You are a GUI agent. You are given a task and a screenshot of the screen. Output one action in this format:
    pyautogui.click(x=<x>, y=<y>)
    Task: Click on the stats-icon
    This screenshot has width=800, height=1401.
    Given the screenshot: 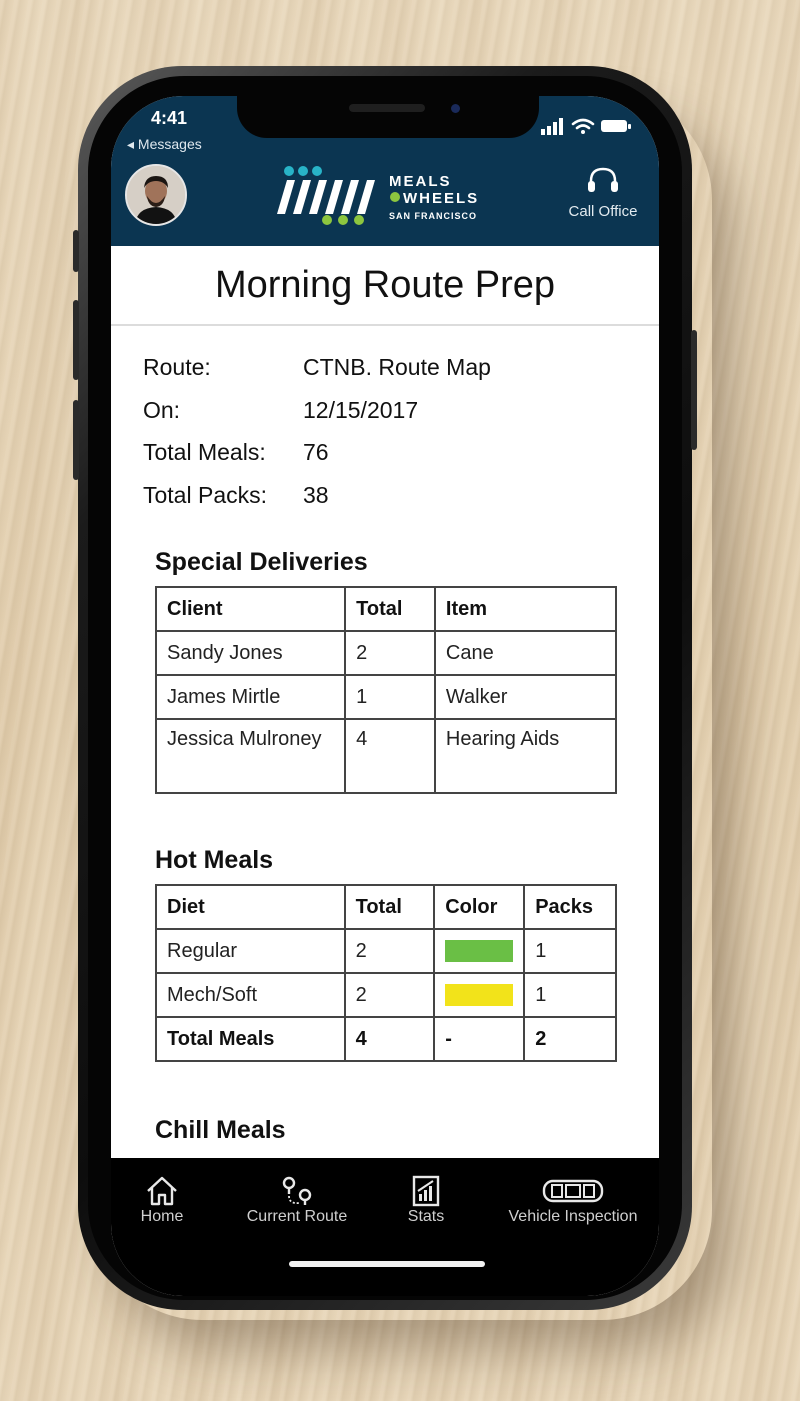 What is the action you would take?
    pyautogui.click(x=426, y=1191)
    